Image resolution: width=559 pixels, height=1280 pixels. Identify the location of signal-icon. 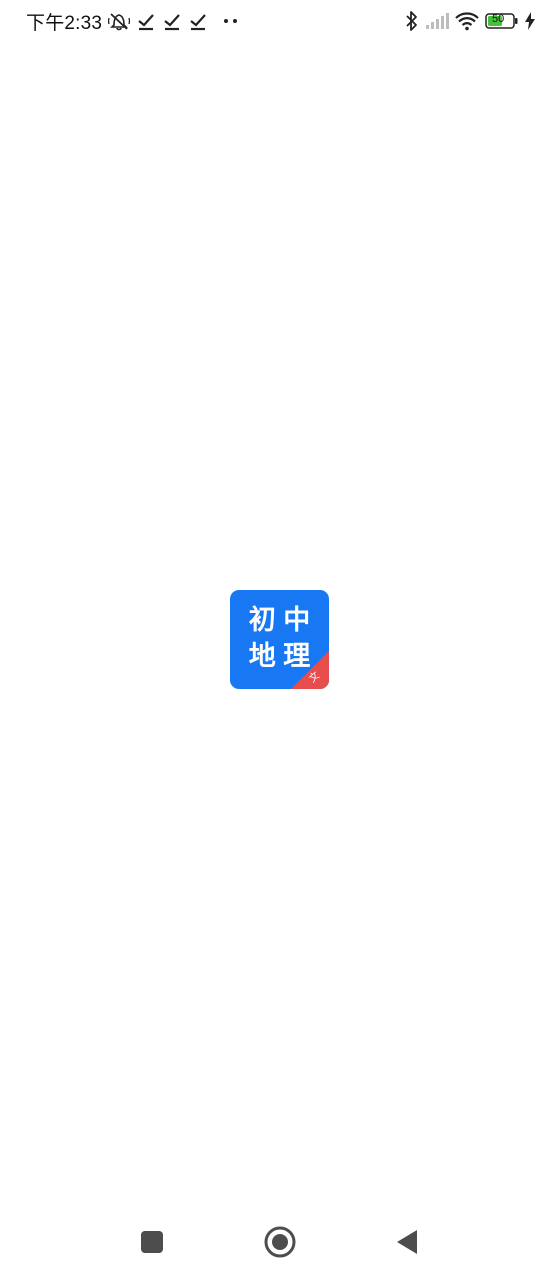
(437, 21).